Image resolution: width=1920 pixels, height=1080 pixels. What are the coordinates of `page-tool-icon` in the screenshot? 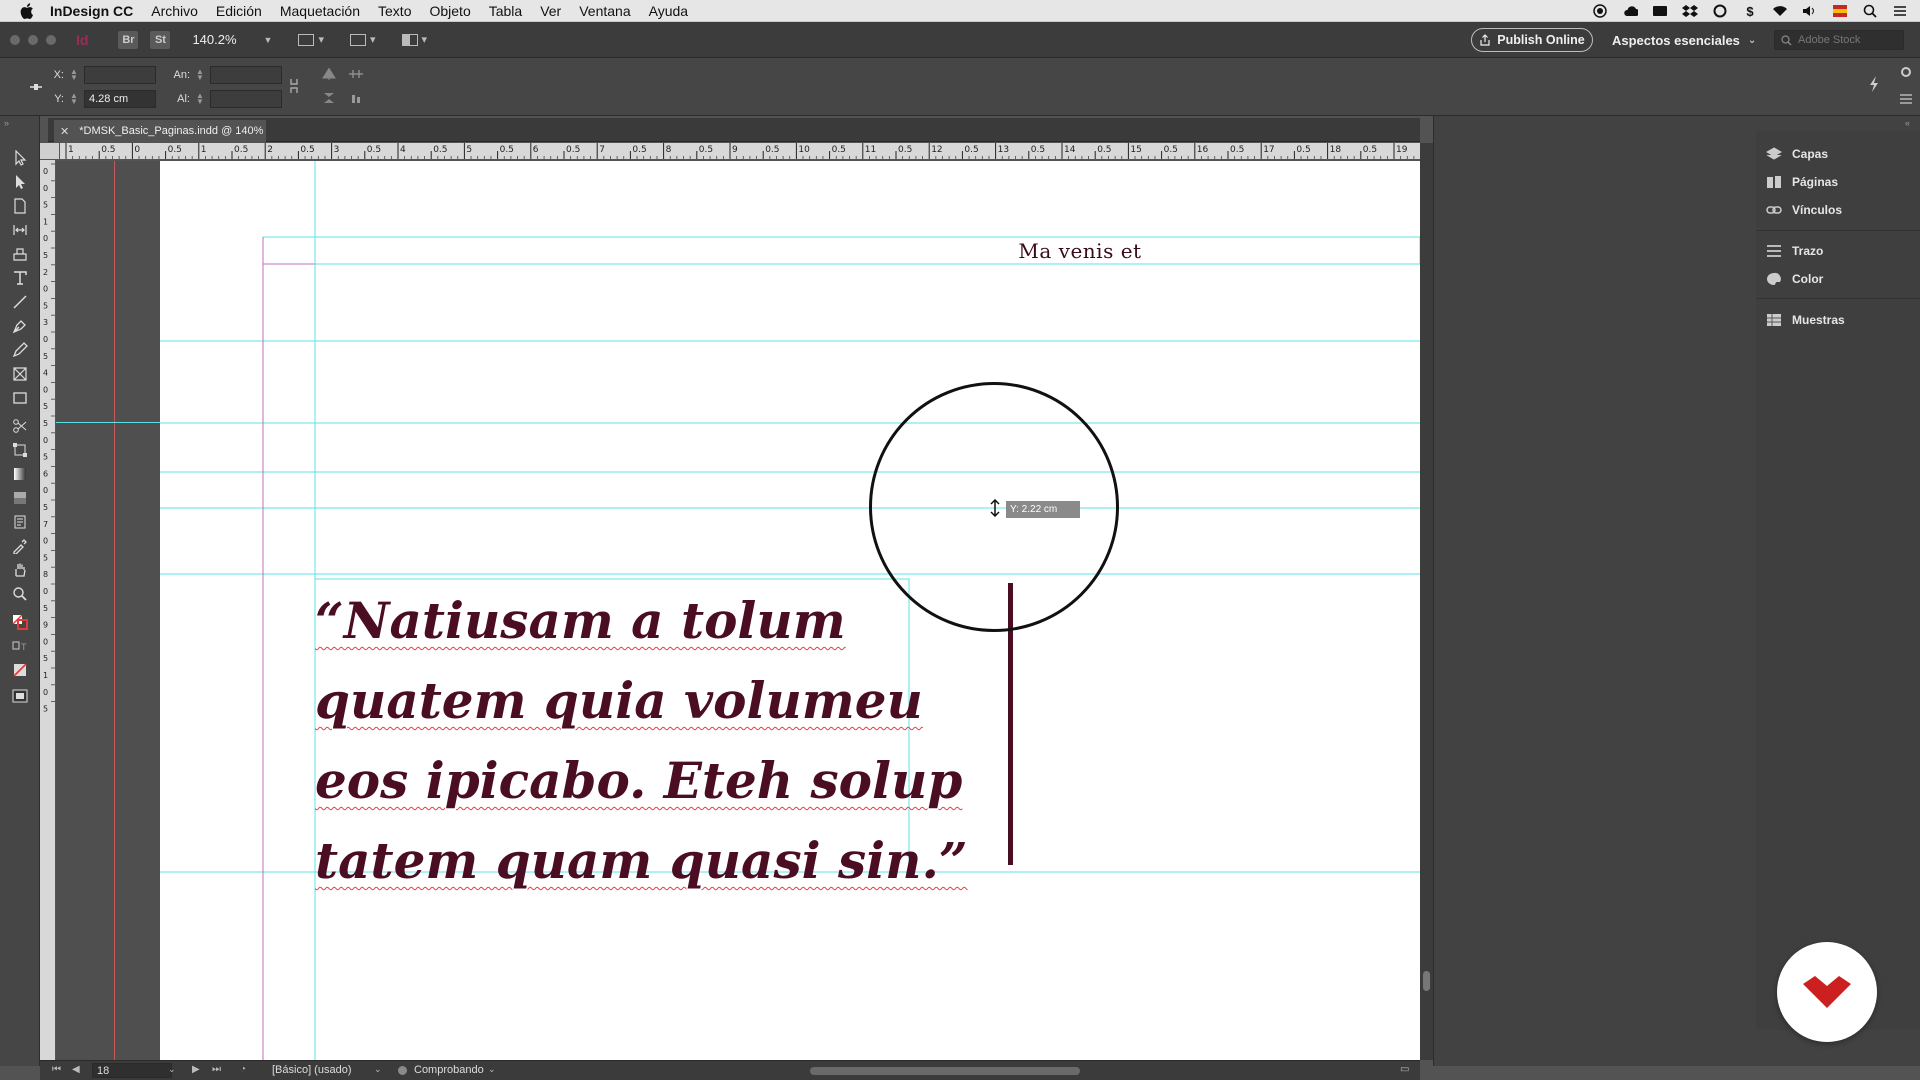 It's located at (20, 206).